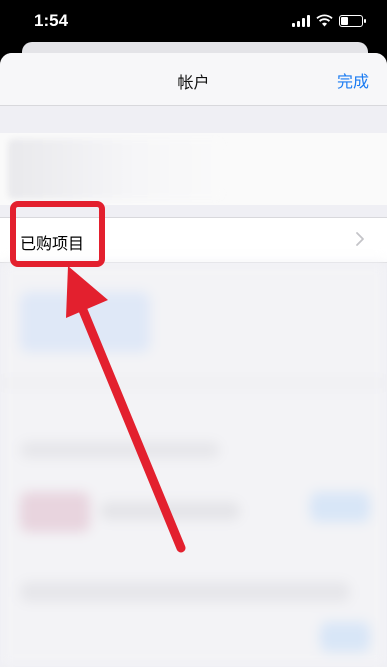 The image size is (387, 667). What do you see at coordinates (352, 20) in the screenshot?
I see `battery-icon` at bounding box center [352, 20].